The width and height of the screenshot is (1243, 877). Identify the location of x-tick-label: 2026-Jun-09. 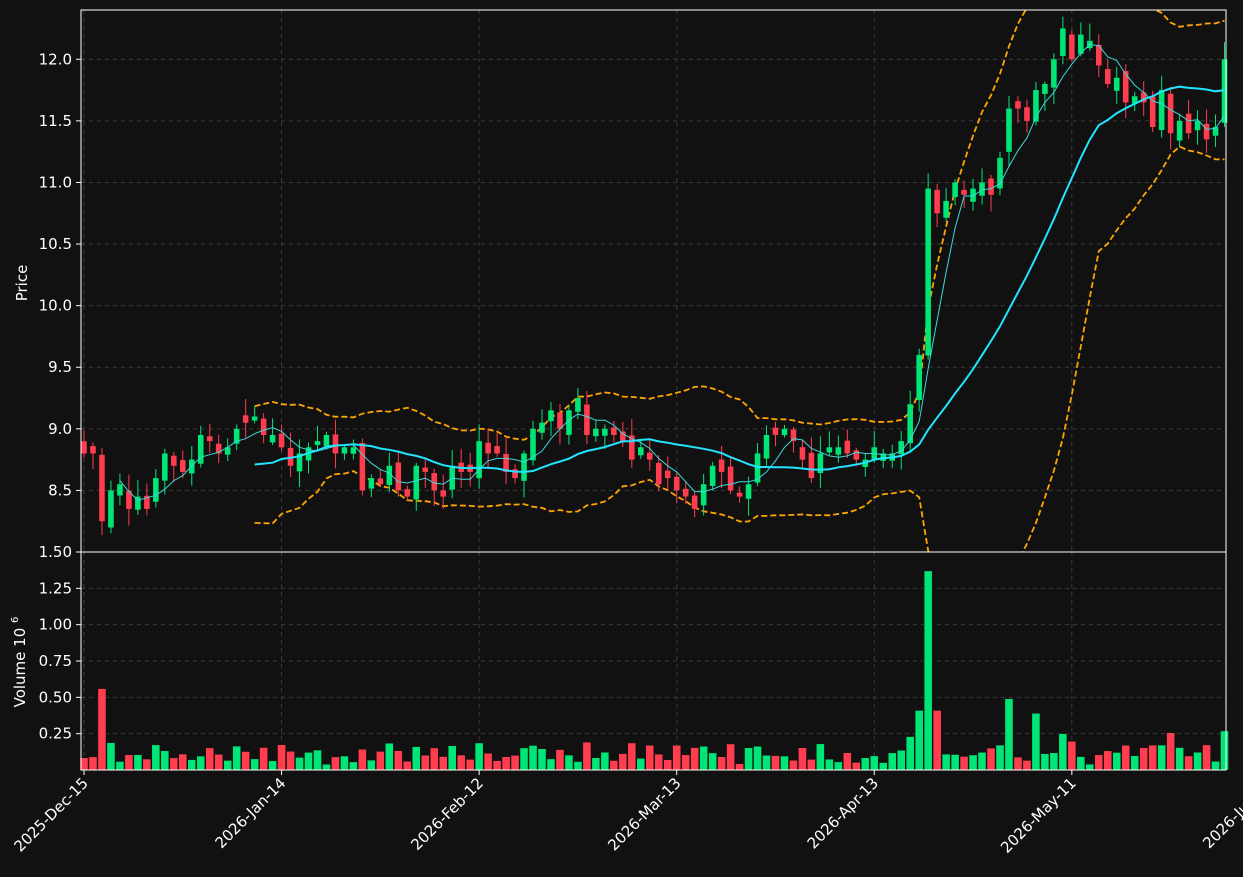
(1221, 813).